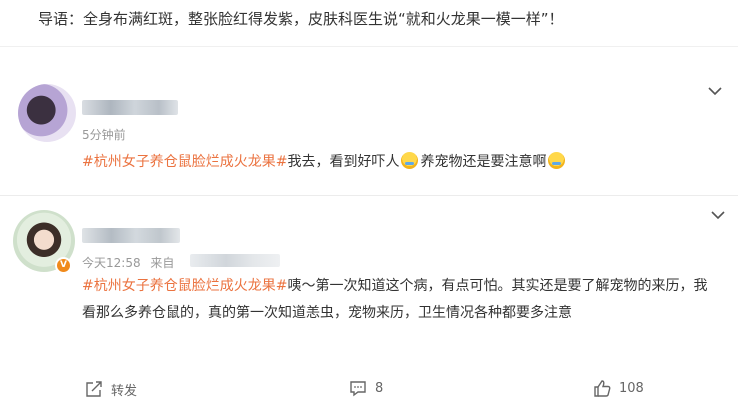 The height and width of the screenshot is (420, 738). I want to click on thumbs-up-icon, so click(602, 388).